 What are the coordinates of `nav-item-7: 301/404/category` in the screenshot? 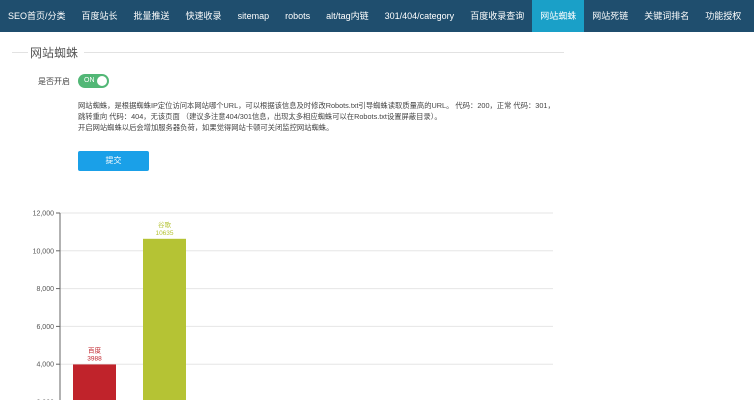 It's located at (420, 16).